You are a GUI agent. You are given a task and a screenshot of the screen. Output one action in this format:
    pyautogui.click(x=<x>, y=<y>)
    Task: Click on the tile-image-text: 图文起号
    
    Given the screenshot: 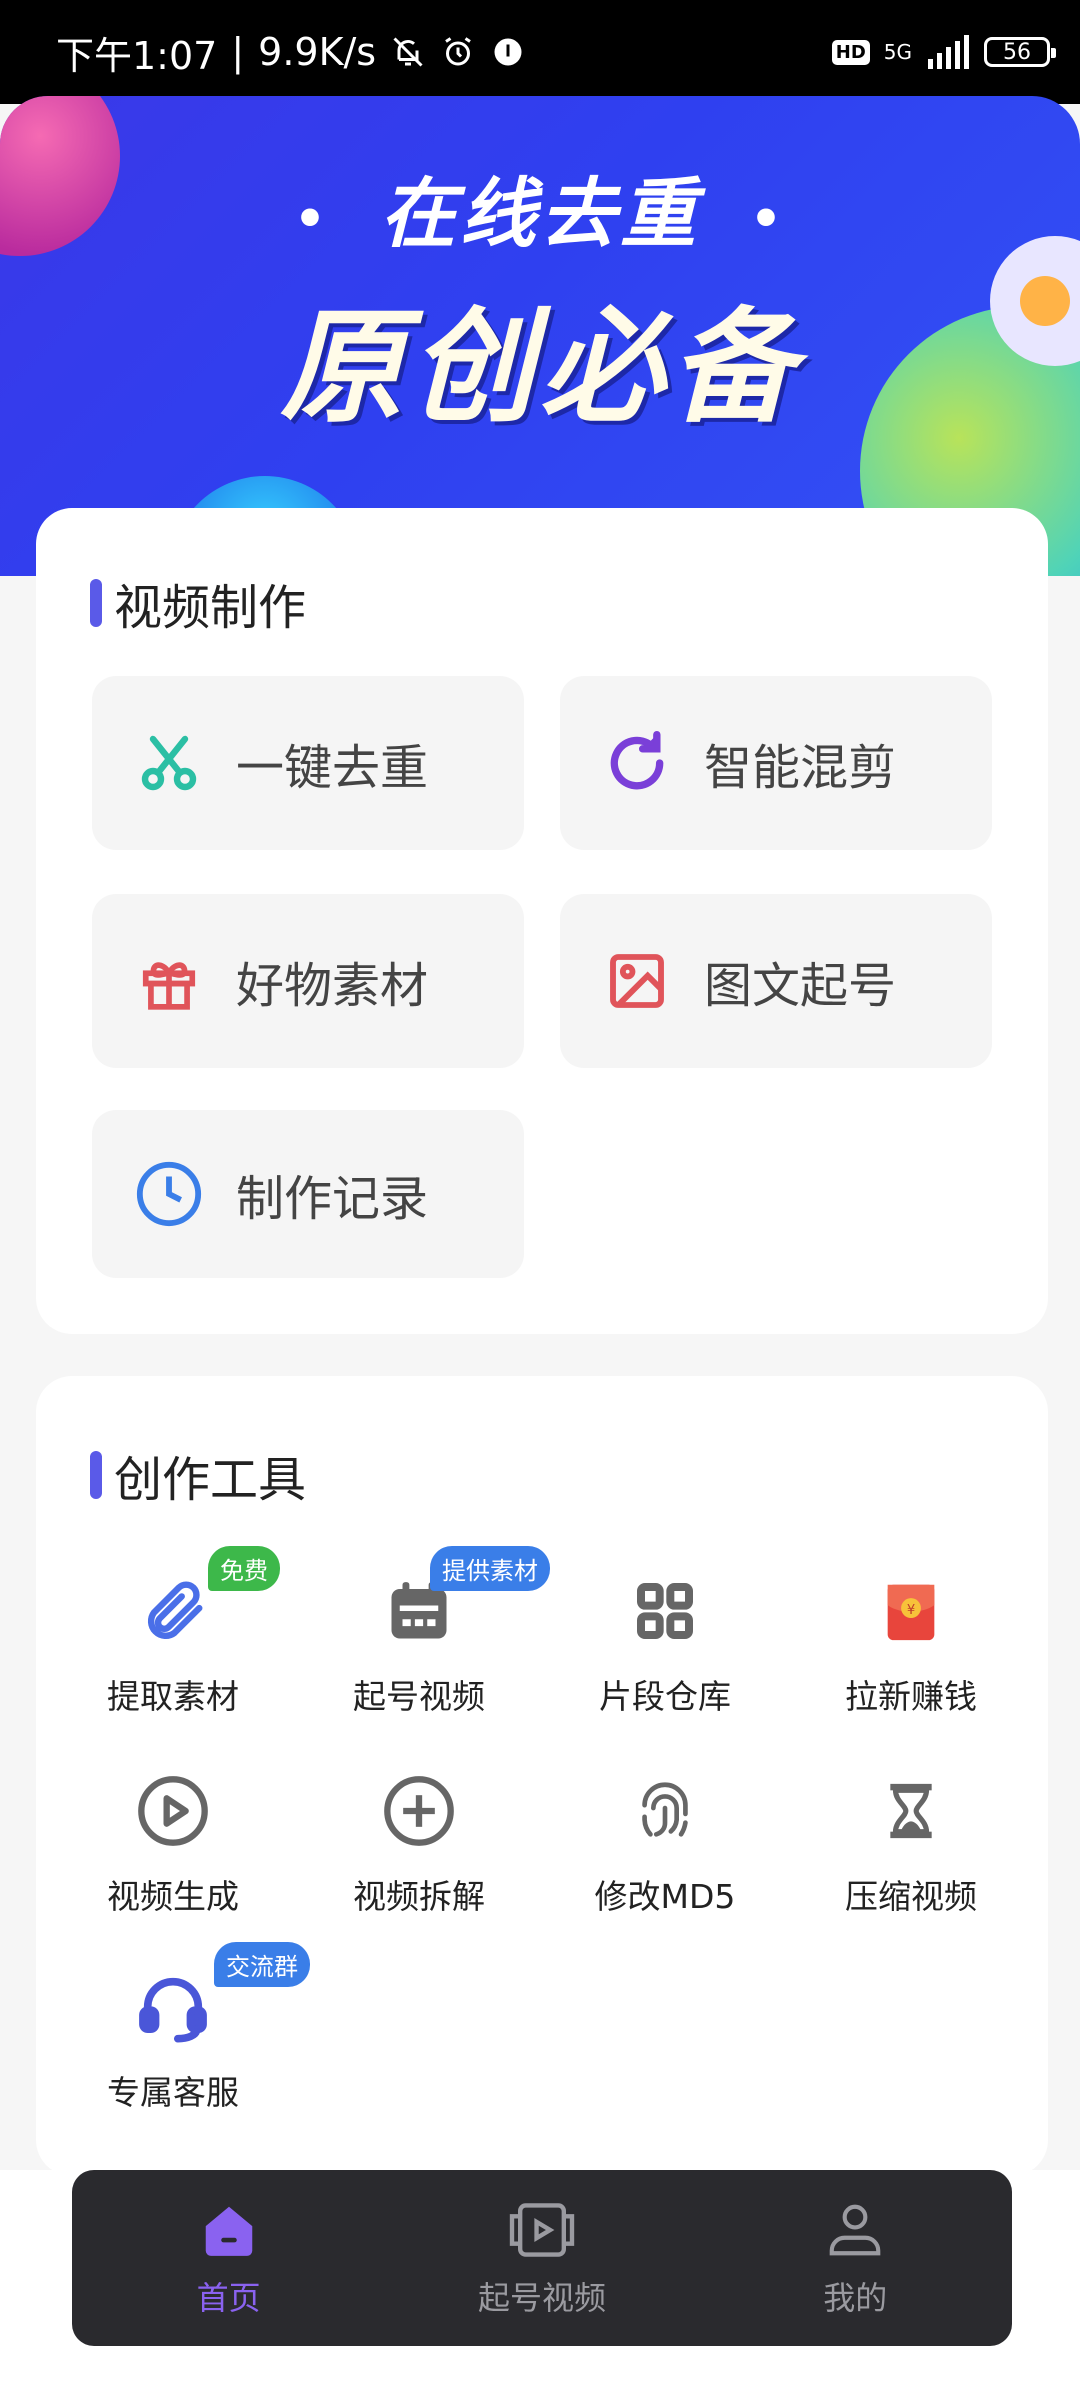 What is the action you would take?
    pyautogui.click(x=776, y=981)
    